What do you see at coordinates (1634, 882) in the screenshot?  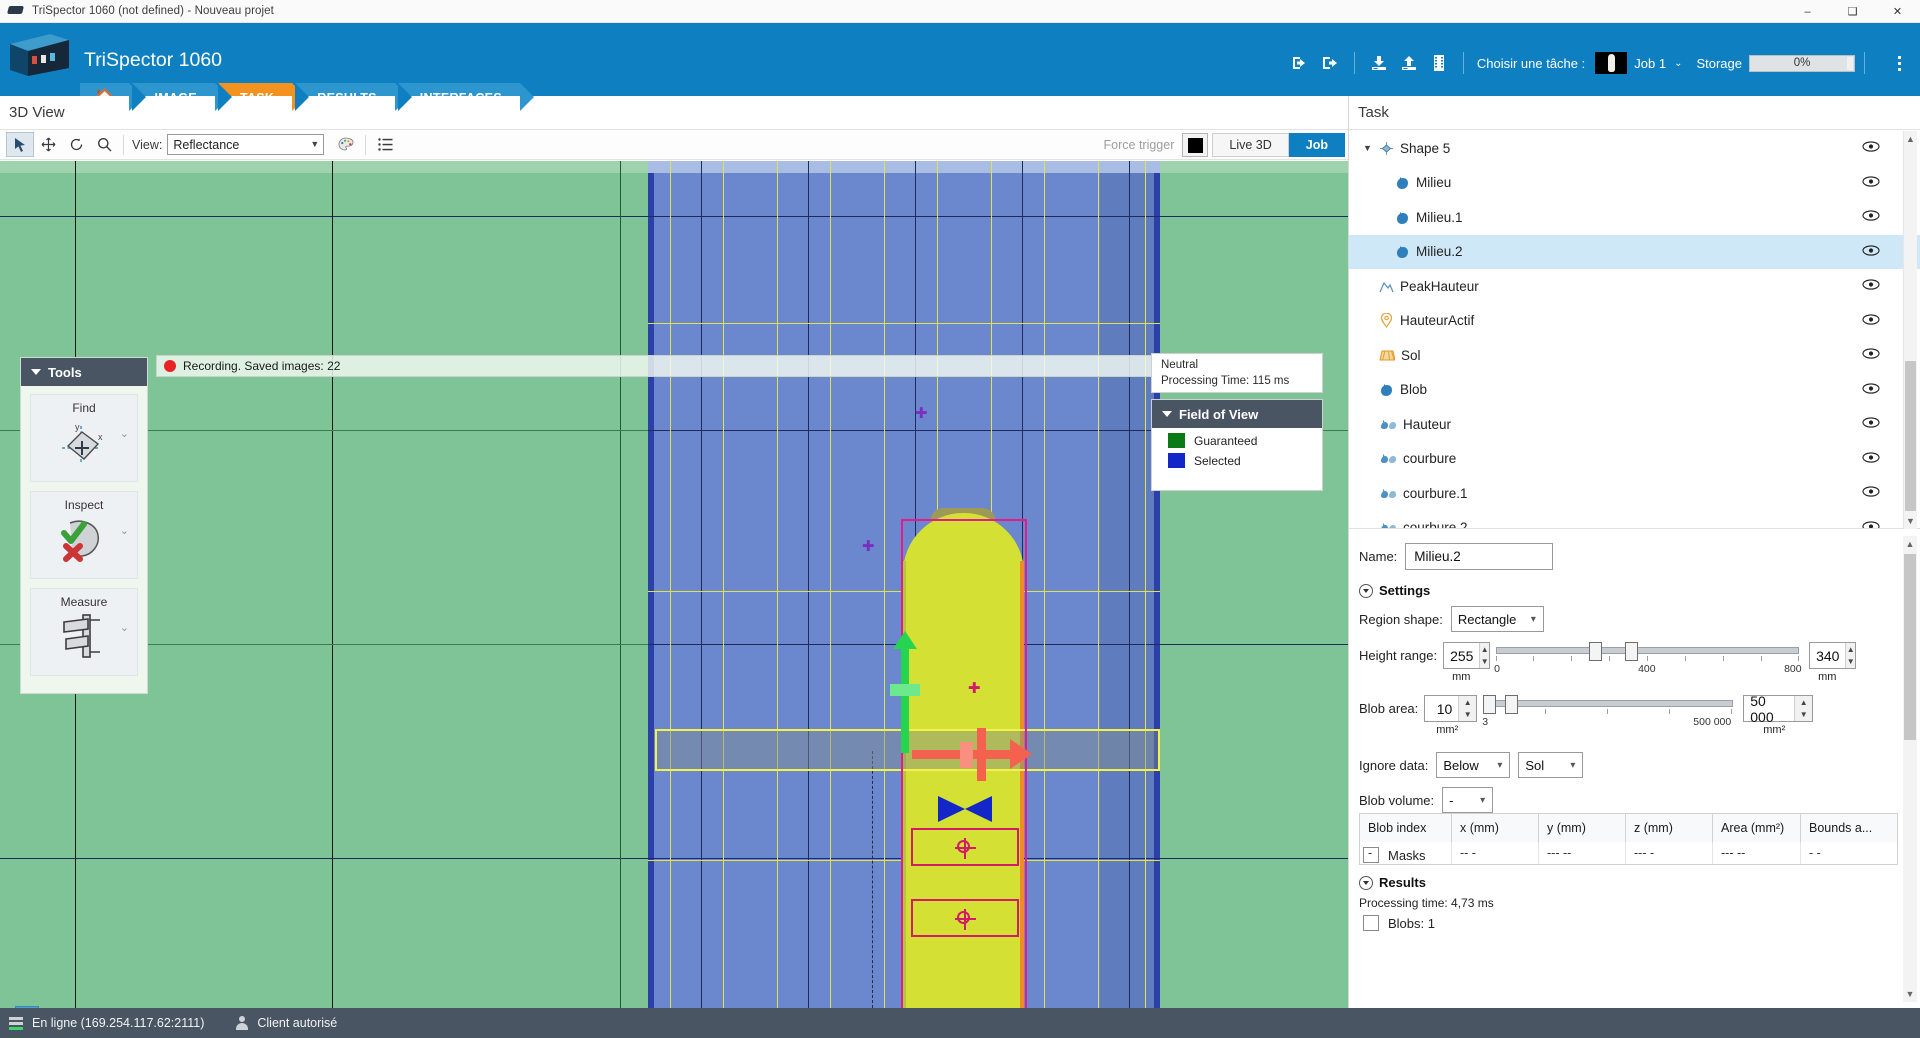 I see `results-section-header: Results` at bounding box center [1634, 882].